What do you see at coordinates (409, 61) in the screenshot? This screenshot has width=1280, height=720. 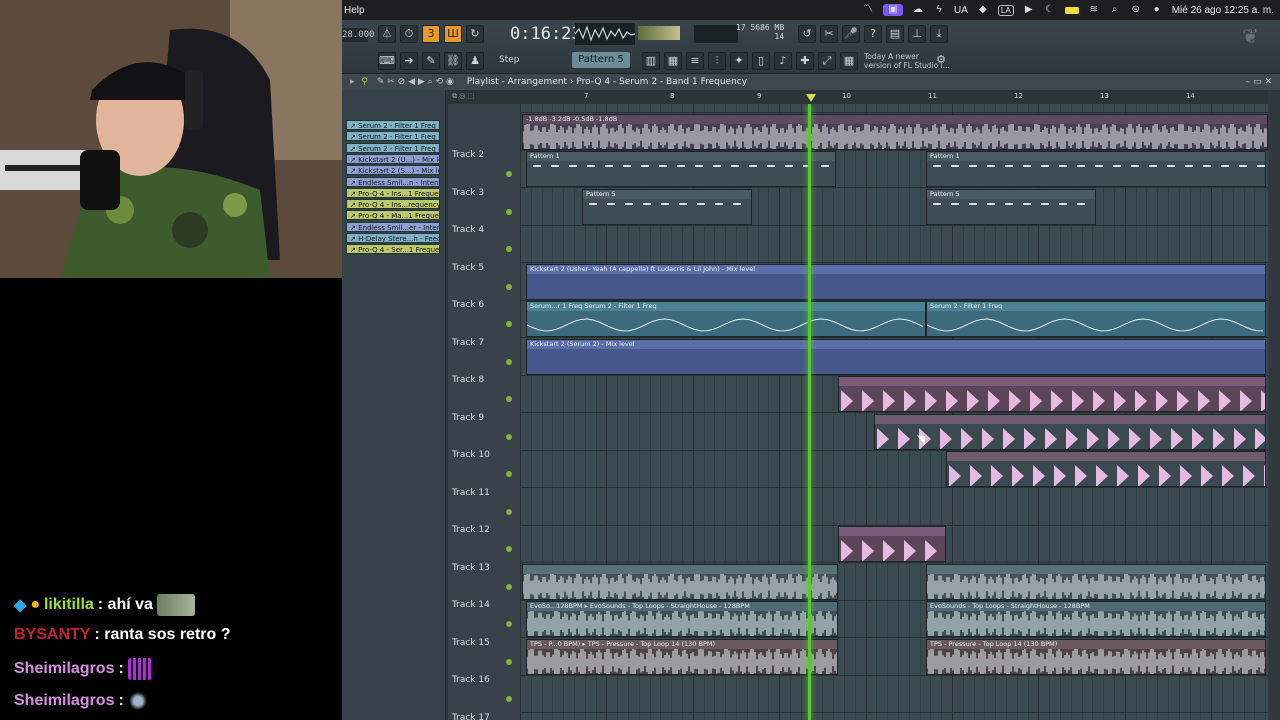 I see `arrow-icon: ➔` at bounding box center [409, 61].